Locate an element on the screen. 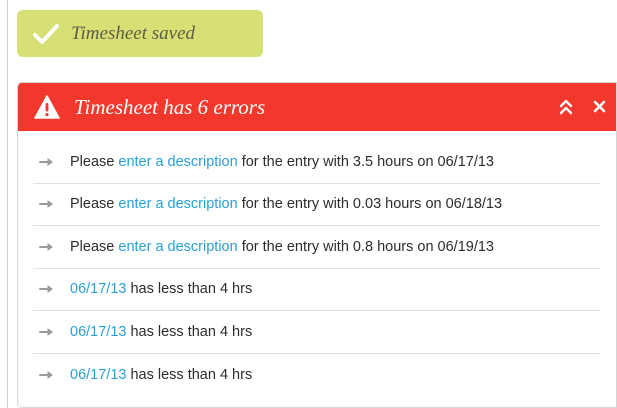 The image size is (617, 408). success-toast: Timesheet saved is located at coordinates (140, 33).